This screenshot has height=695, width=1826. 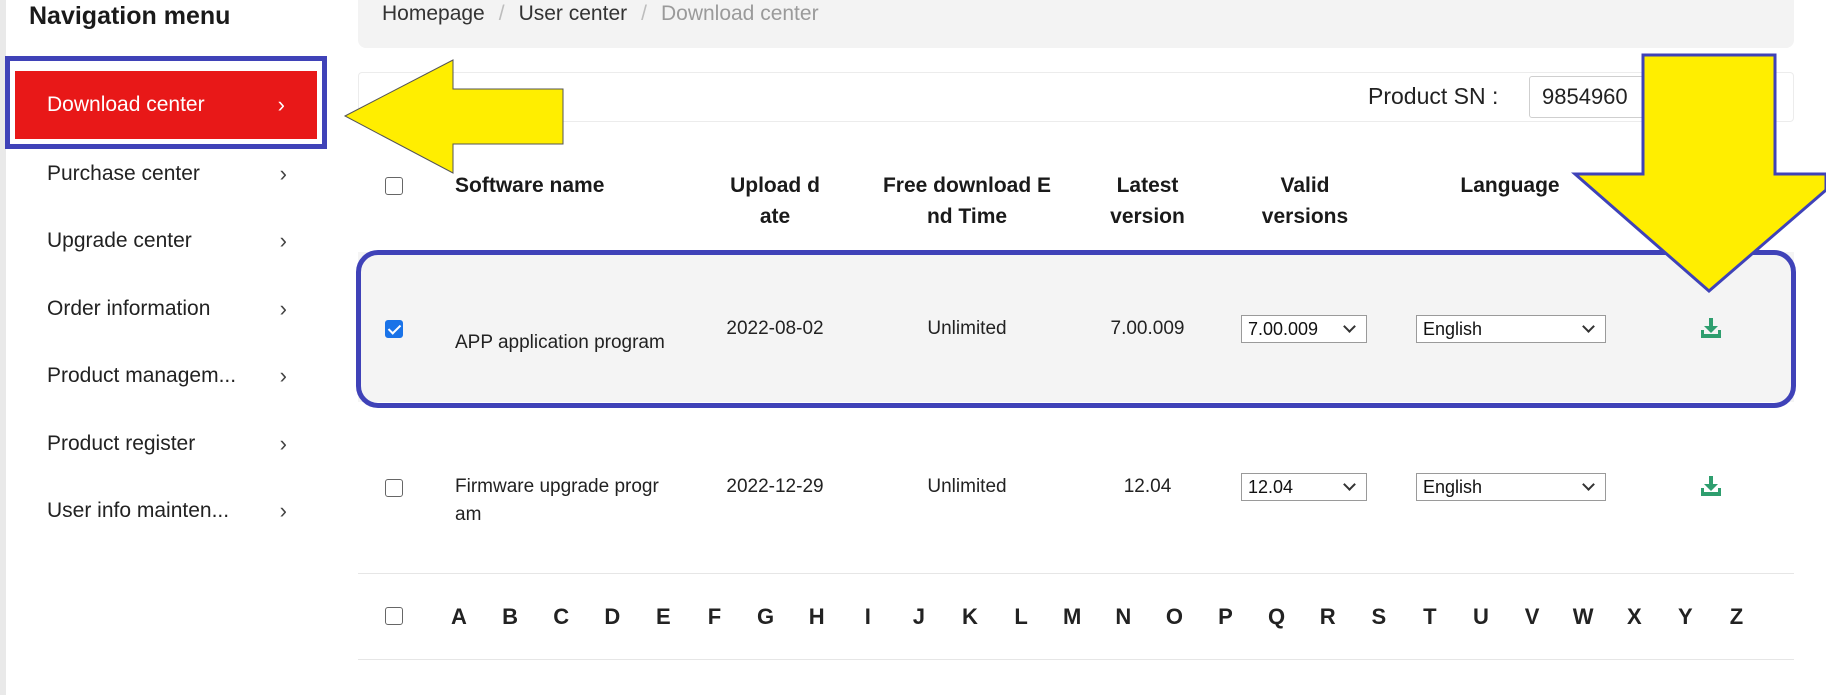 I want to click on breadcrumb-homepage: Homepage, so click(x=433, y=14).